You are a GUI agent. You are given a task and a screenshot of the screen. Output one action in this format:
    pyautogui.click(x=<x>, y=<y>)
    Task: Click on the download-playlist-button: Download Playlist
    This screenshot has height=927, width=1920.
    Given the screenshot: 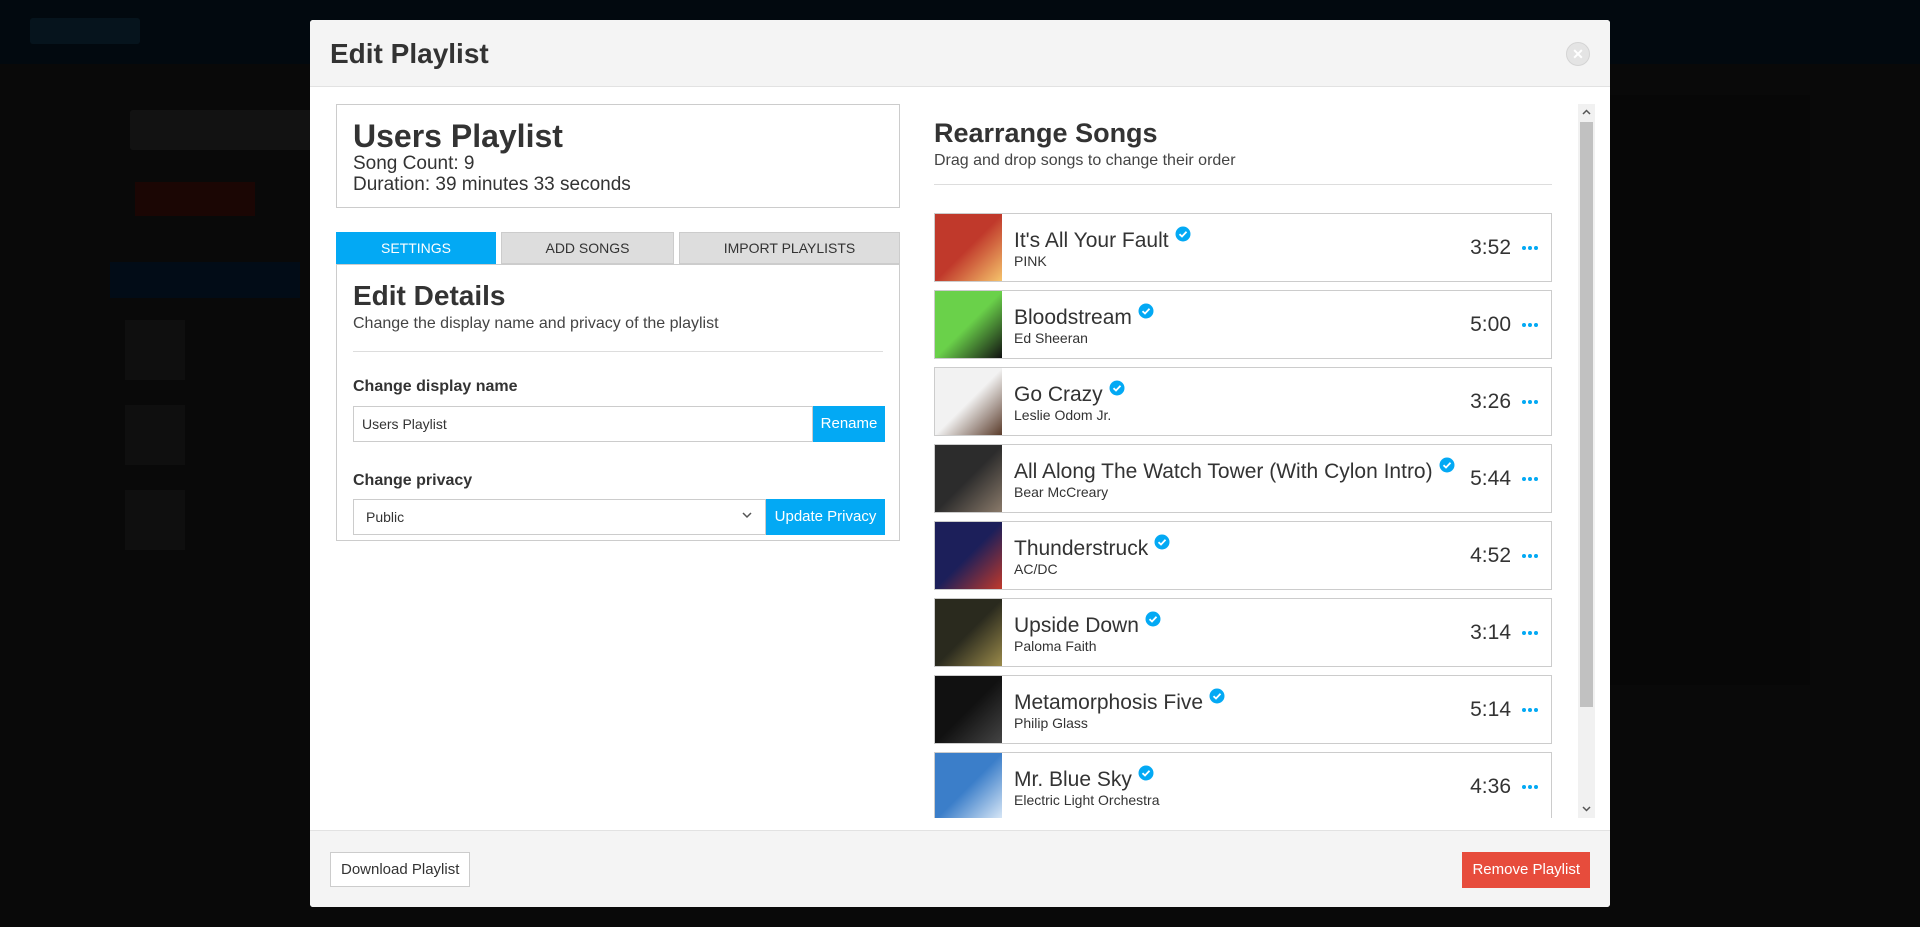 What is the action you would take?
    pyautogui.click(x=400, y=869)
    